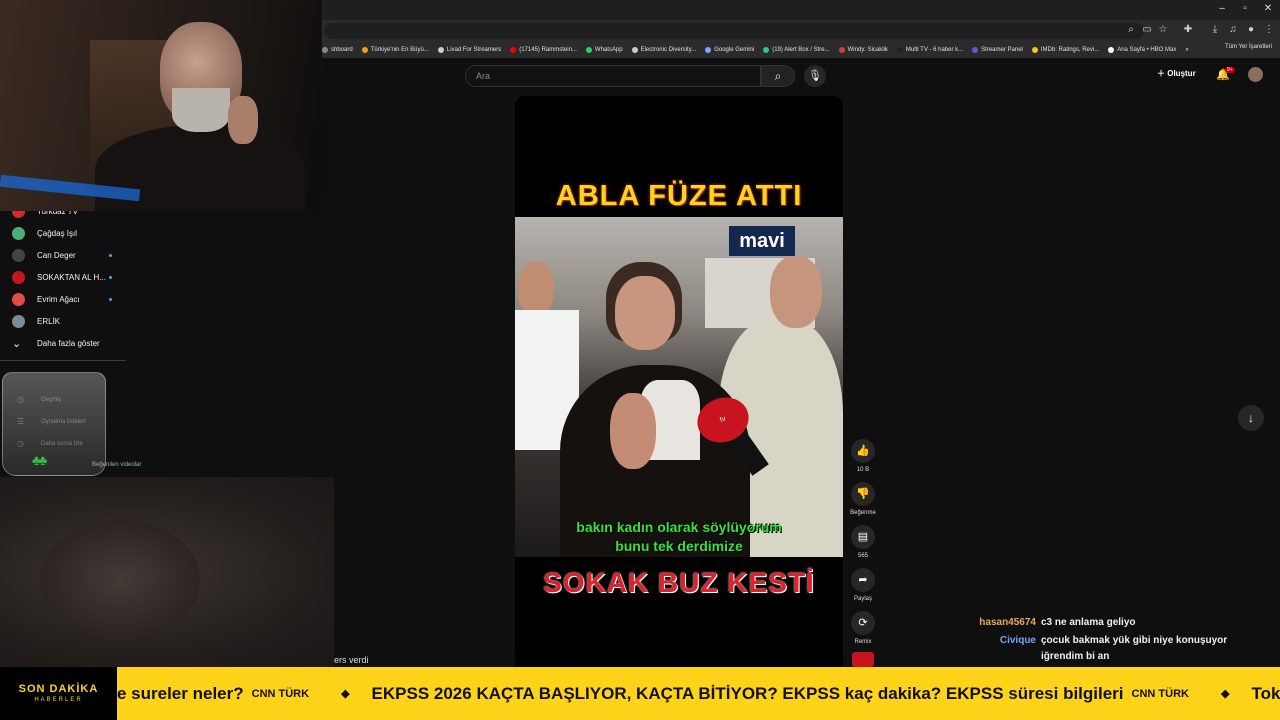 This screenshot has width=1280, height=720. What do you see at coordinates (1007, 622) in the screenshot?
I see `chat-username: hasan45674` at bounding box center [1007, 622].